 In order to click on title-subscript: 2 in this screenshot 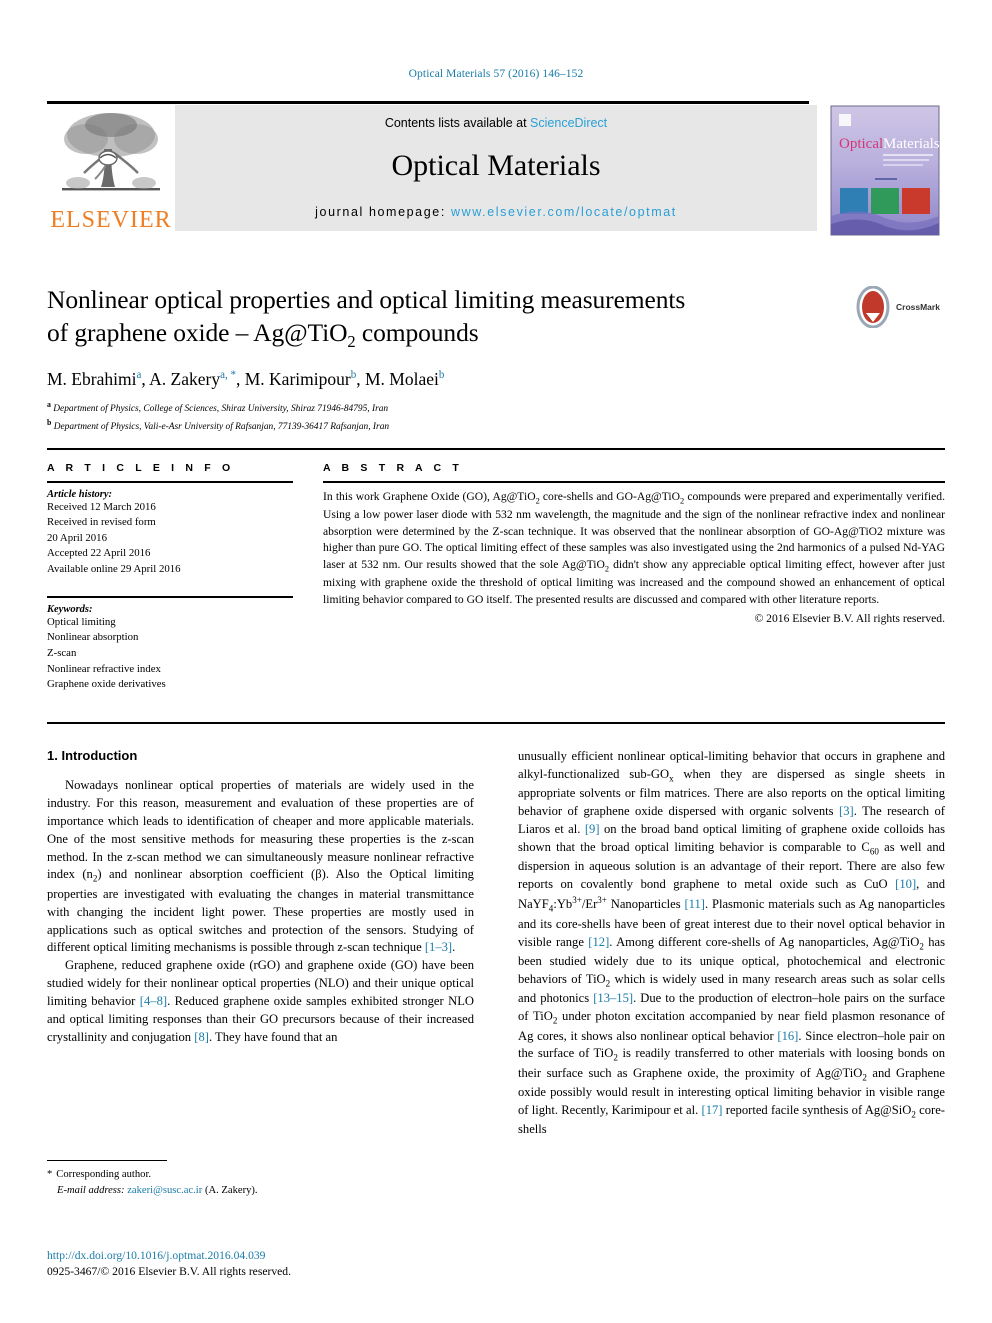, I will do `click(351, 342)`.